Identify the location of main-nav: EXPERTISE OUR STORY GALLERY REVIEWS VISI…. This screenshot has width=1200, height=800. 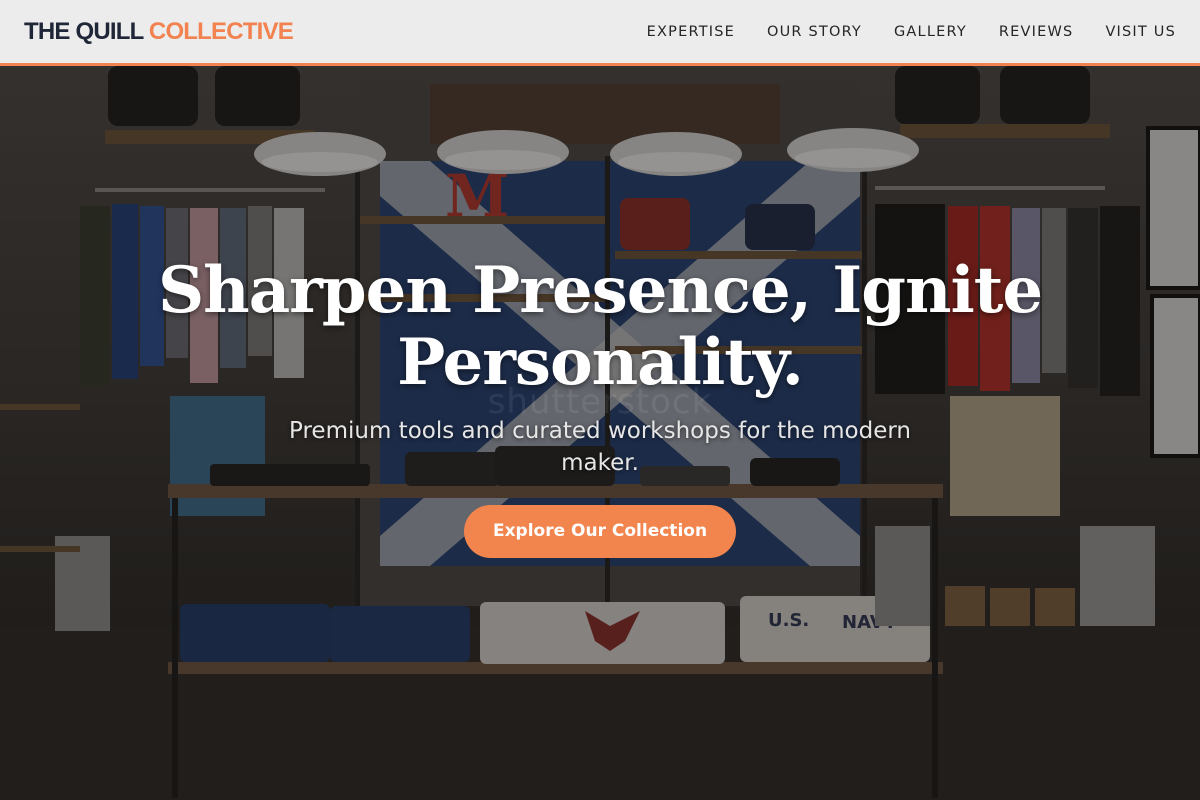
(895, 32).